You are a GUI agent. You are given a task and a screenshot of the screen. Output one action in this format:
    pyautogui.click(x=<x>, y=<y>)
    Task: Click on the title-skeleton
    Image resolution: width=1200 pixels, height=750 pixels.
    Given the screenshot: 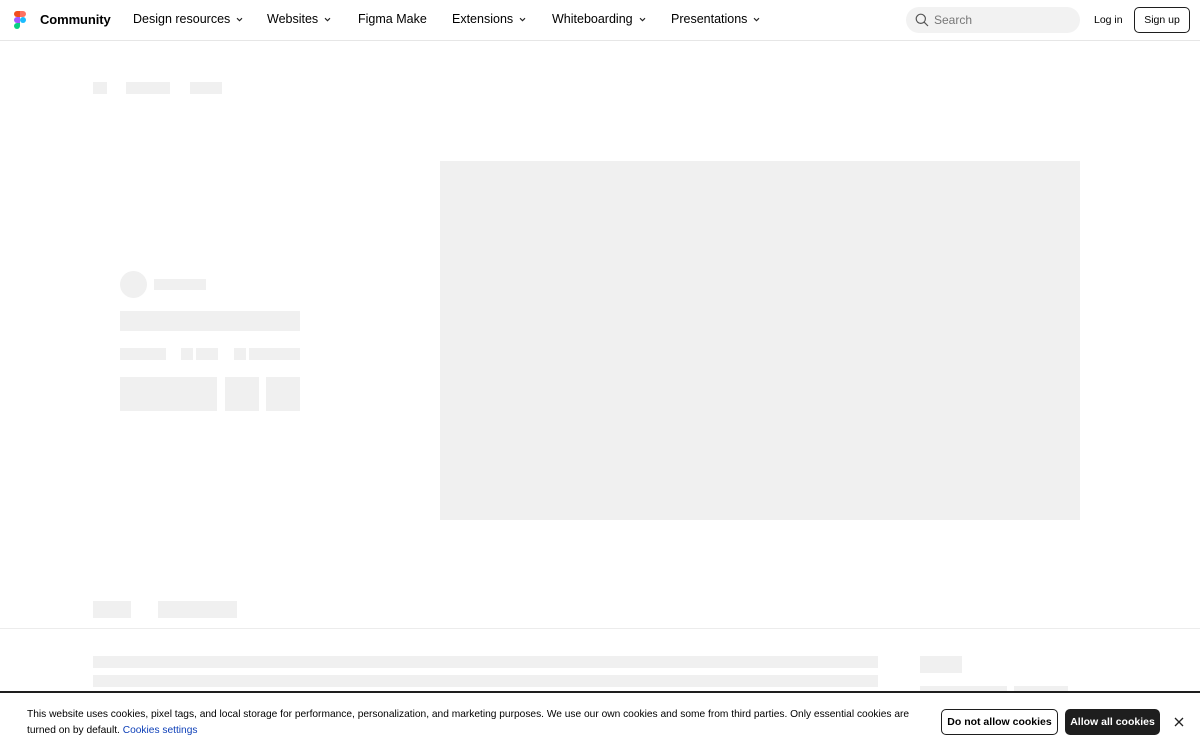 What is the action you would take?
    pyautogui.click(x=210, y=321)
    